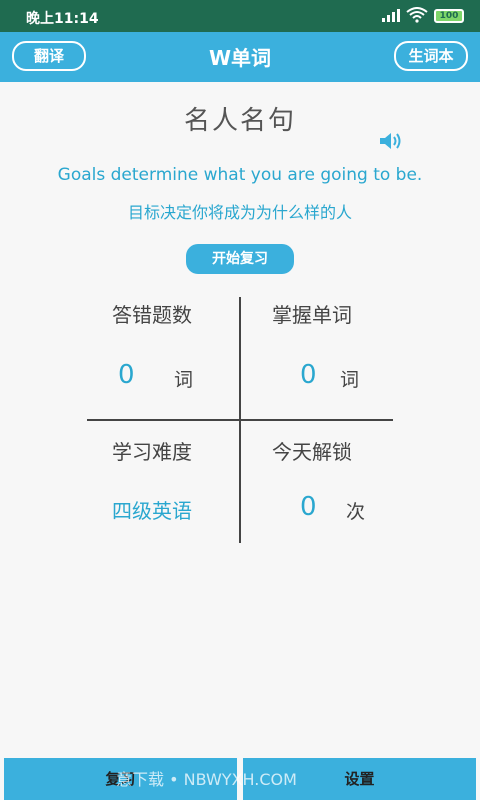  Describe the element at coordinates (126, 375) in the screenshot. I see `wrong-count-value: 0` at that location.